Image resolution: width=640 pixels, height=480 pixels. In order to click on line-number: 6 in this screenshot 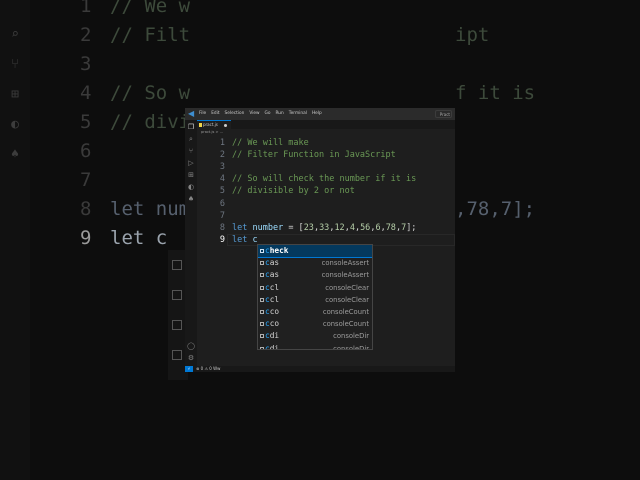, I will do `click(222, 203)`.